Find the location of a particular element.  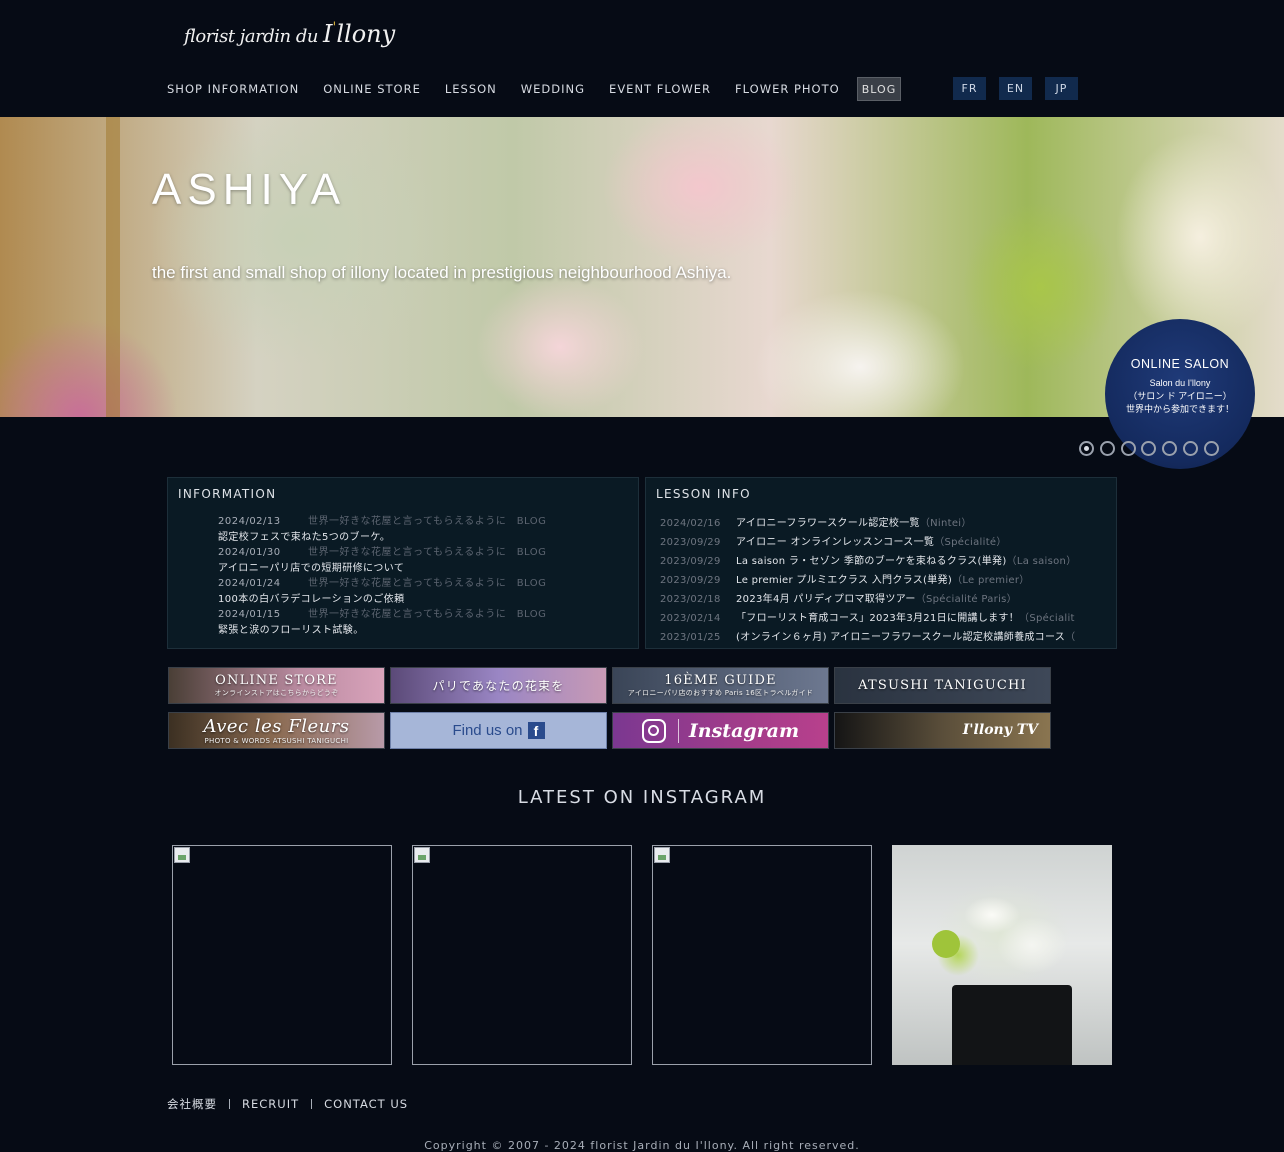

atsushi-taniguchi-banner: ATSUSHI TANIGUCHI is located at coordinates (942, 685).